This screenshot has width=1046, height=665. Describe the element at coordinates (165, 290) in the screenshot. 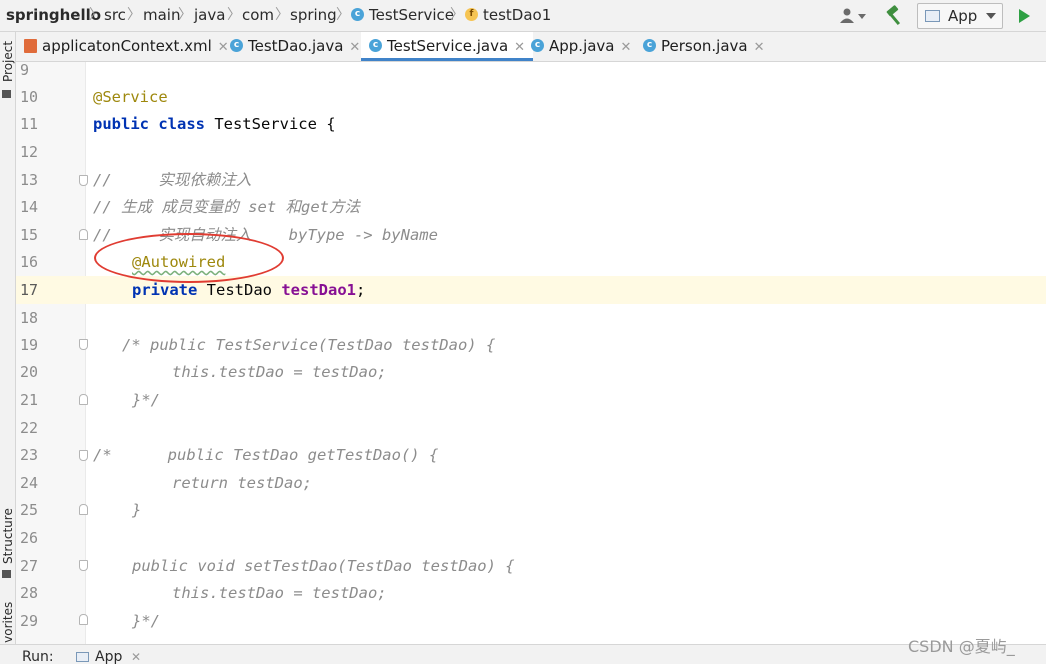

I see `keyword: private` at that location.